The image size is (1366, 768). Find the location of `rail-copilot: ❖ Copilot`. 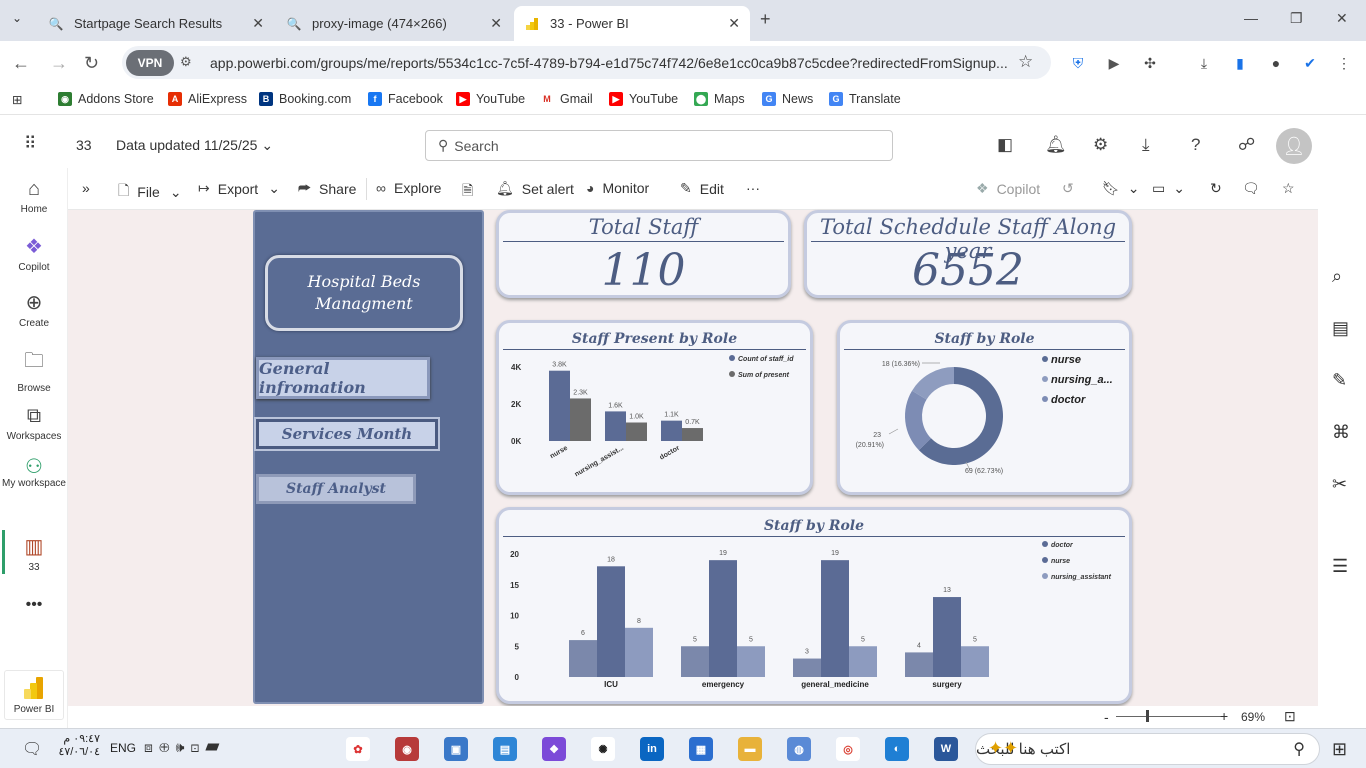

rail-copilot: ❖ Copilot is located at coordinates (34, 253).